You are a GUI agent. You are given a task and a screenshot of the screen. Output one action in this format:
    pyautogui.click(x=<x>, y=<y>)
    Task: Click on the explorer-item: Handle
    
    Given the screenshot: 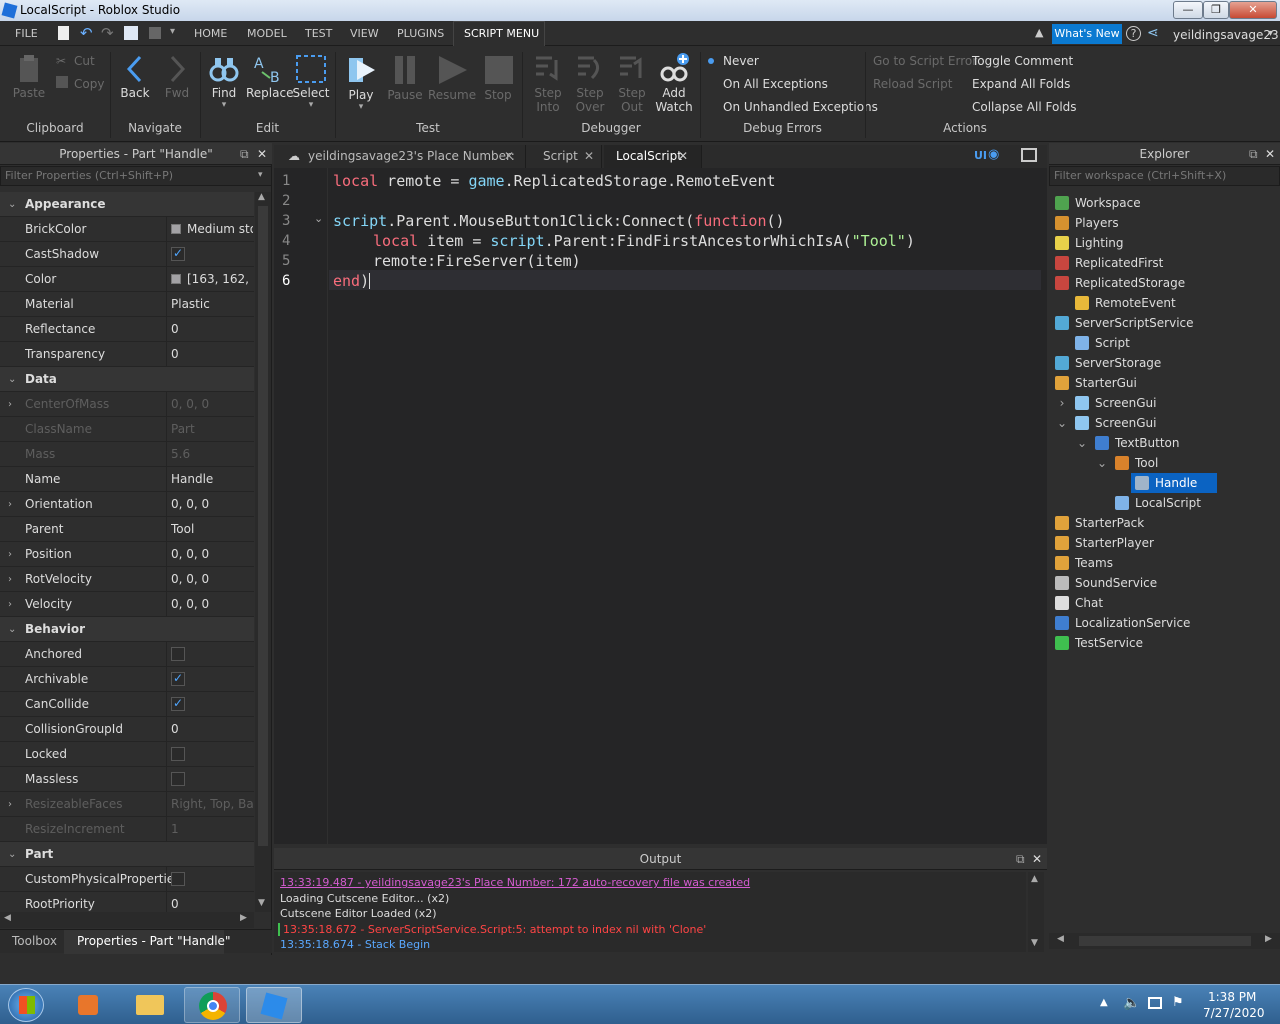 What is the action you would take?
    pyautogui.click(x=1174, y=483)
    